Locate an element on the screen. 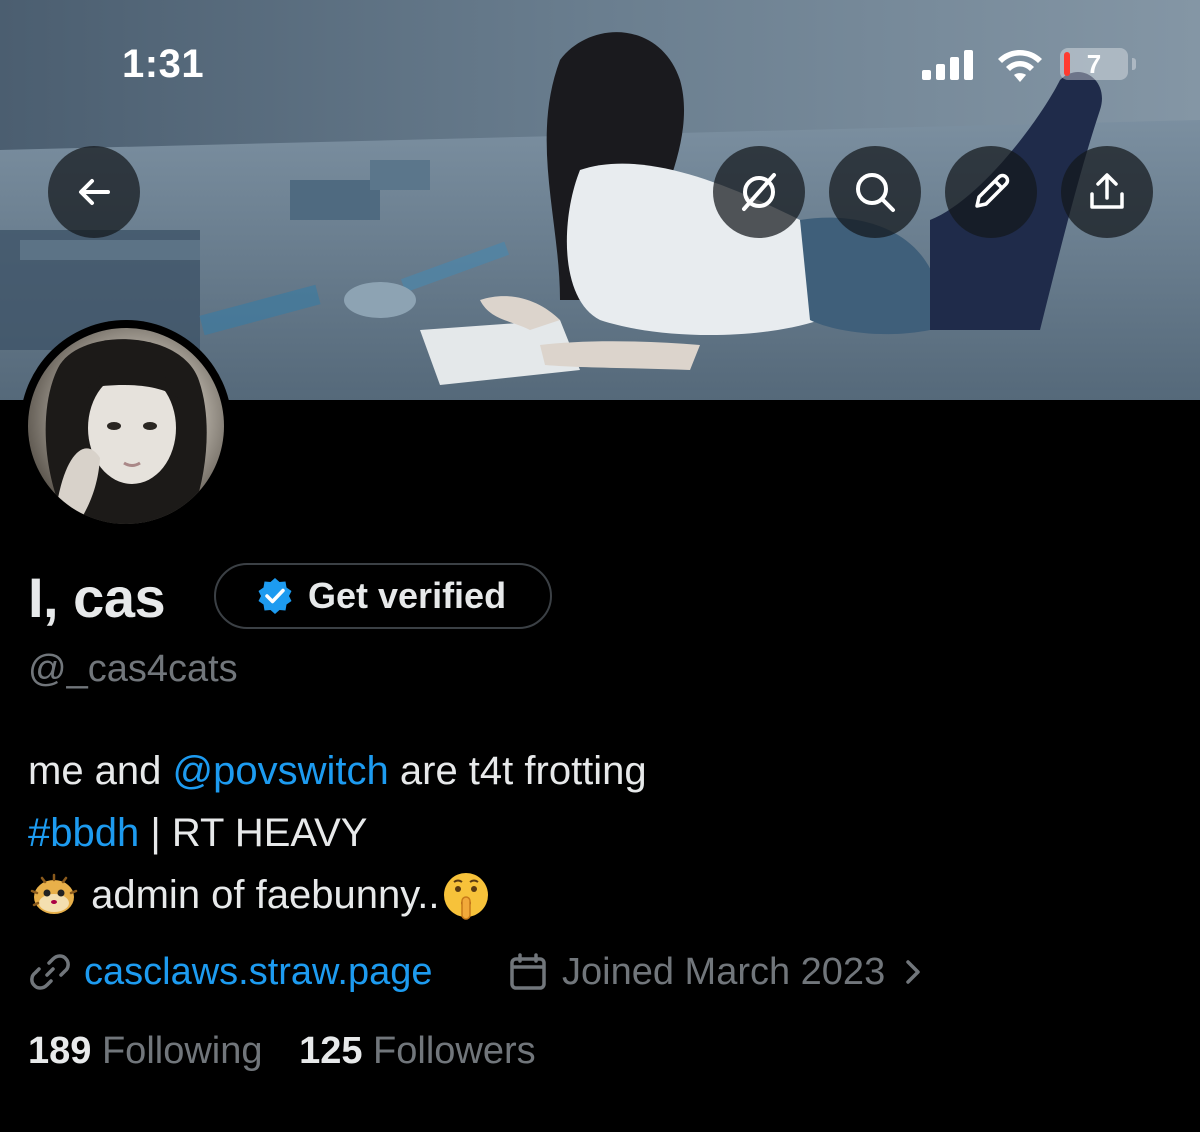  search-icon is located at coordinates (875, 192).